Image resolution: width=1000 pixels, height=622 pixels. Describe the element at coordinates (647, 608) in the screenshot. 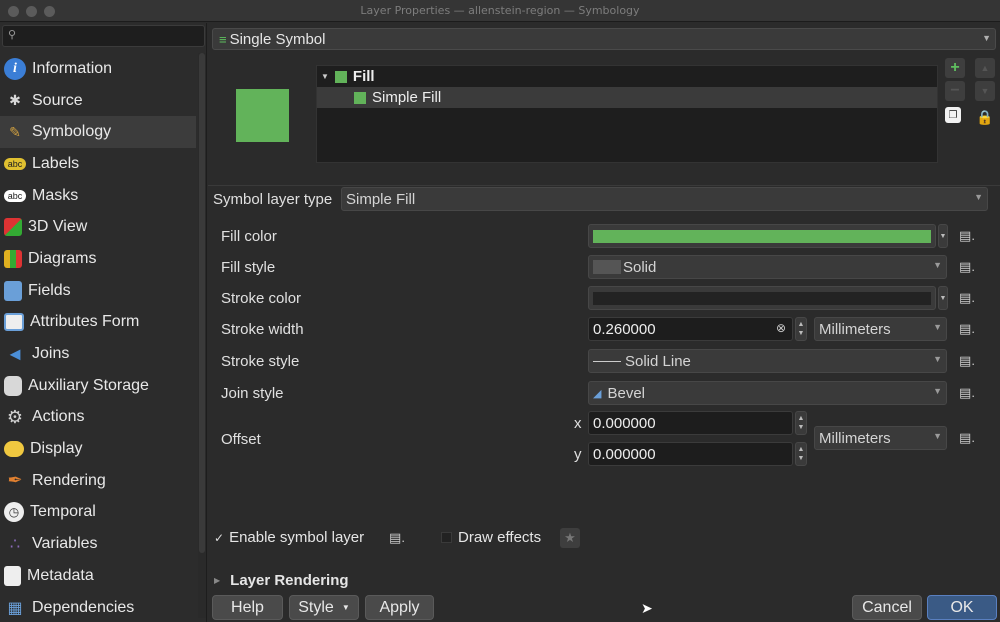

I see `mouse-cursor-icon: ➤` at that location.